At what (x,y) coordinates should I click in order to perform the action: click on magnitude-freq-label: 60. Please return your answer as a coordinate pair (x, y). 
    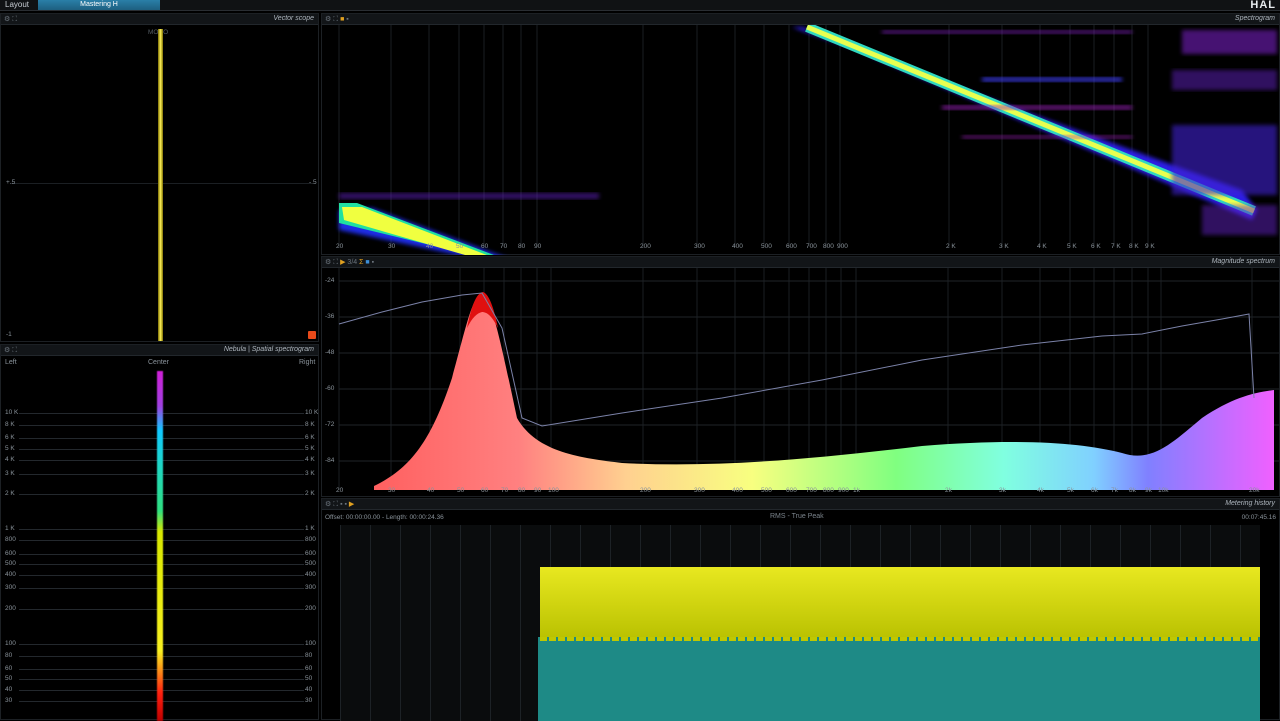
    Looking at the image, I should click on (485, 490).